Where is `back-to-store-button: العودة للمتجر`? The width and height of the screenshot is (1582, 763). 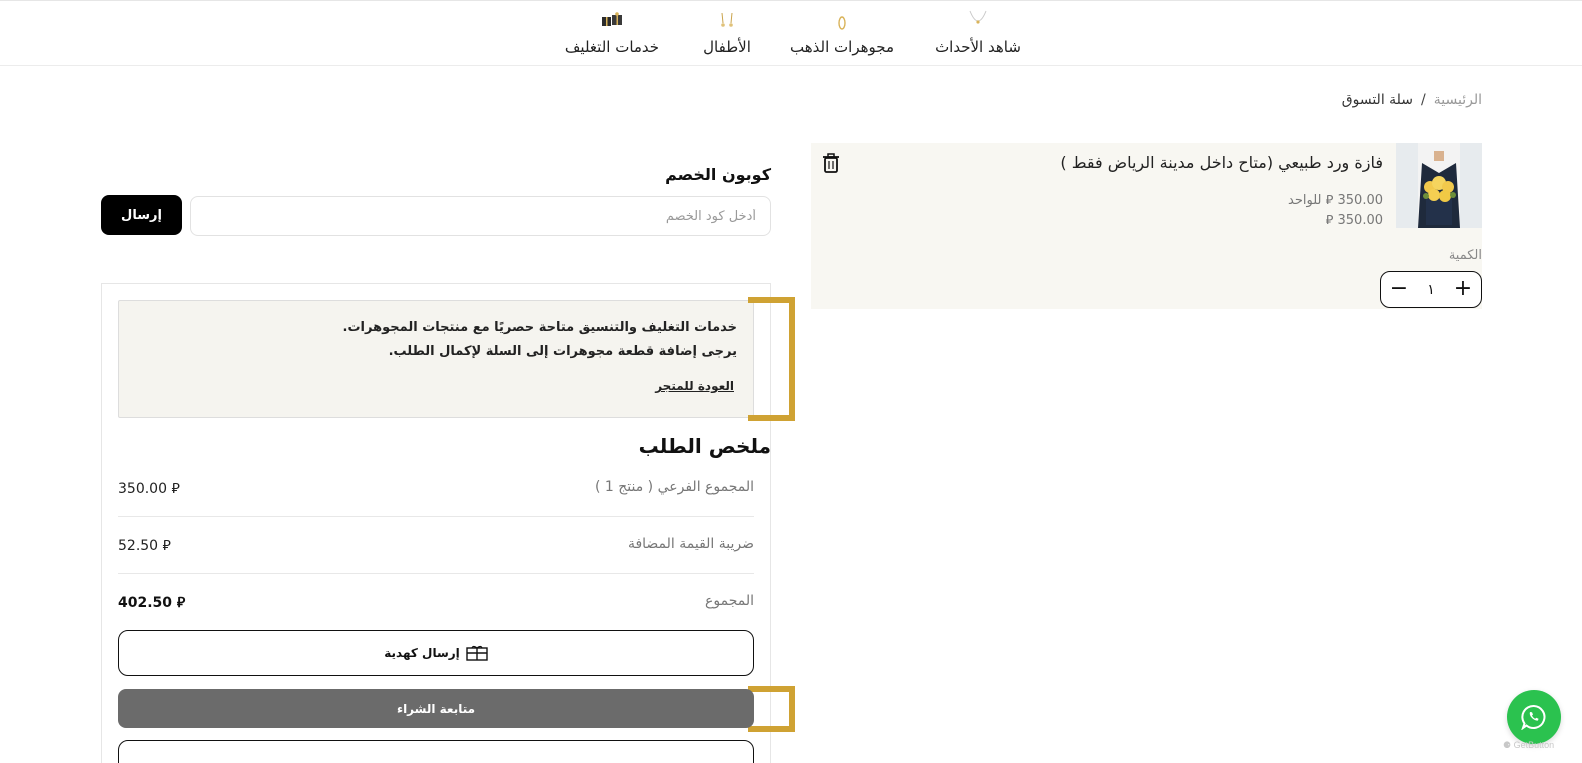 back-to-store-button: العودة للمتجر is located at coordinates (436, 751).